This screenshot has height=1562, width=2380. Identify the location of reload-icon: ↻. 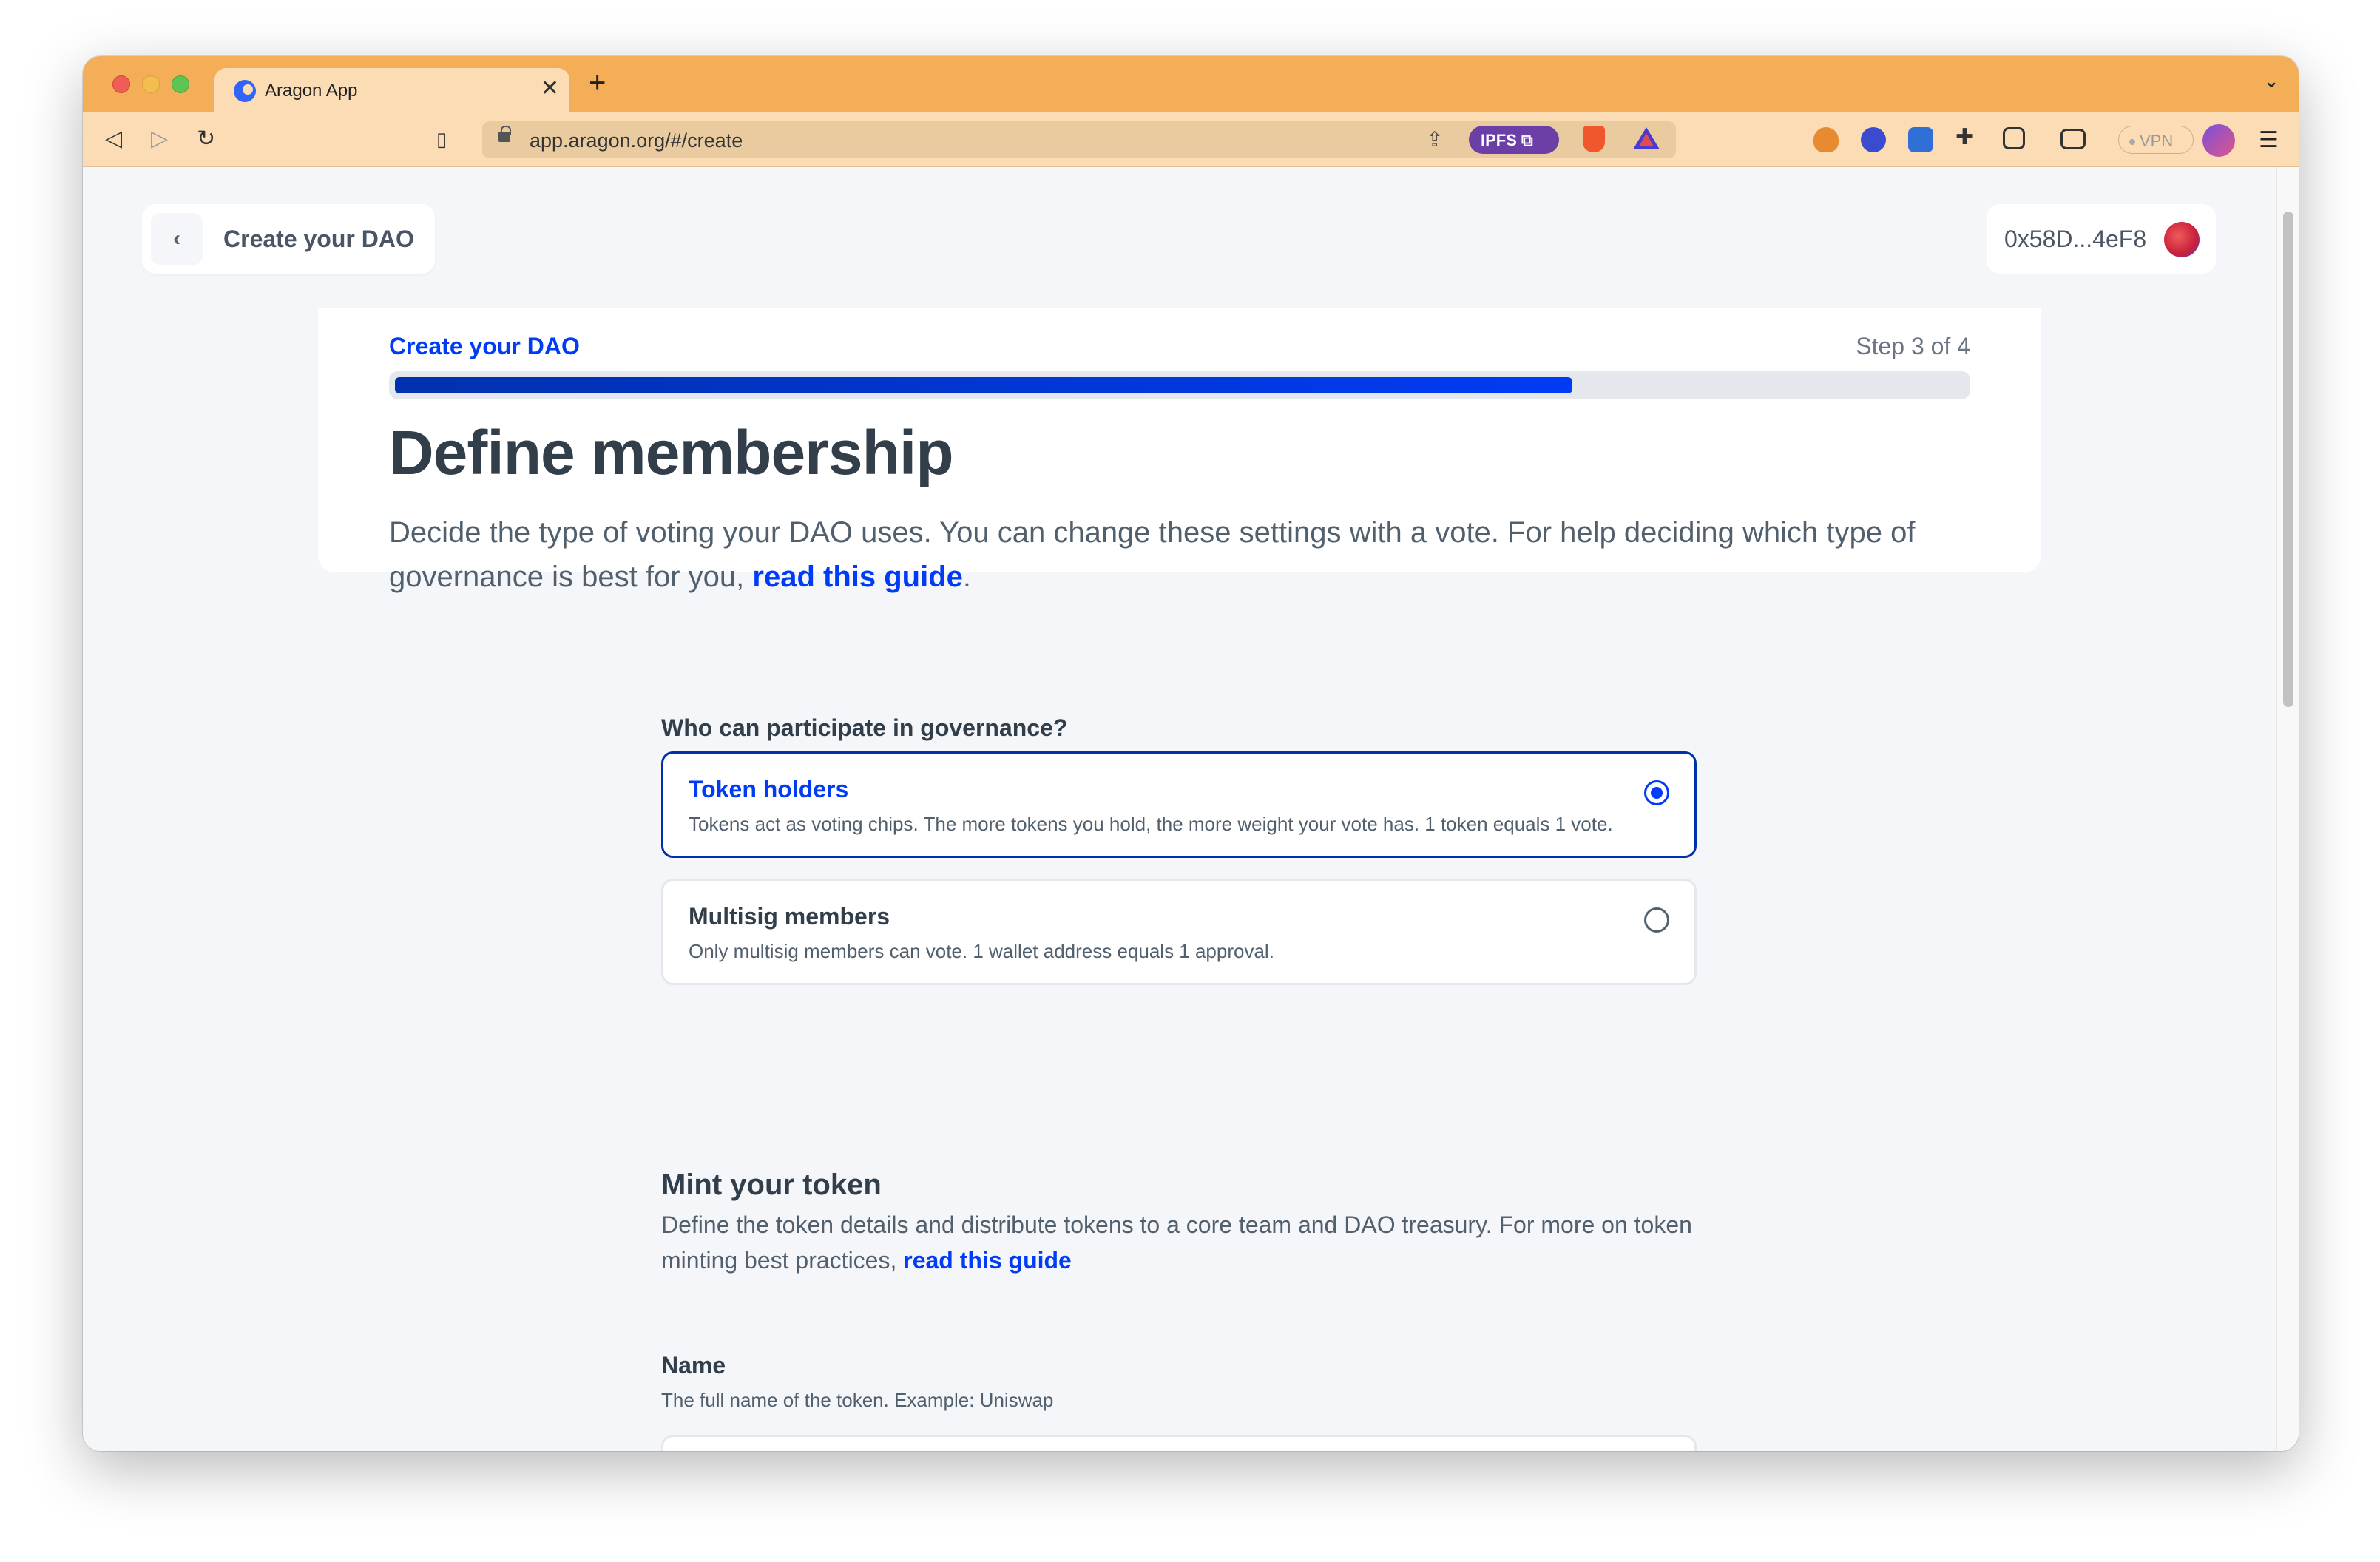
(206, 139).